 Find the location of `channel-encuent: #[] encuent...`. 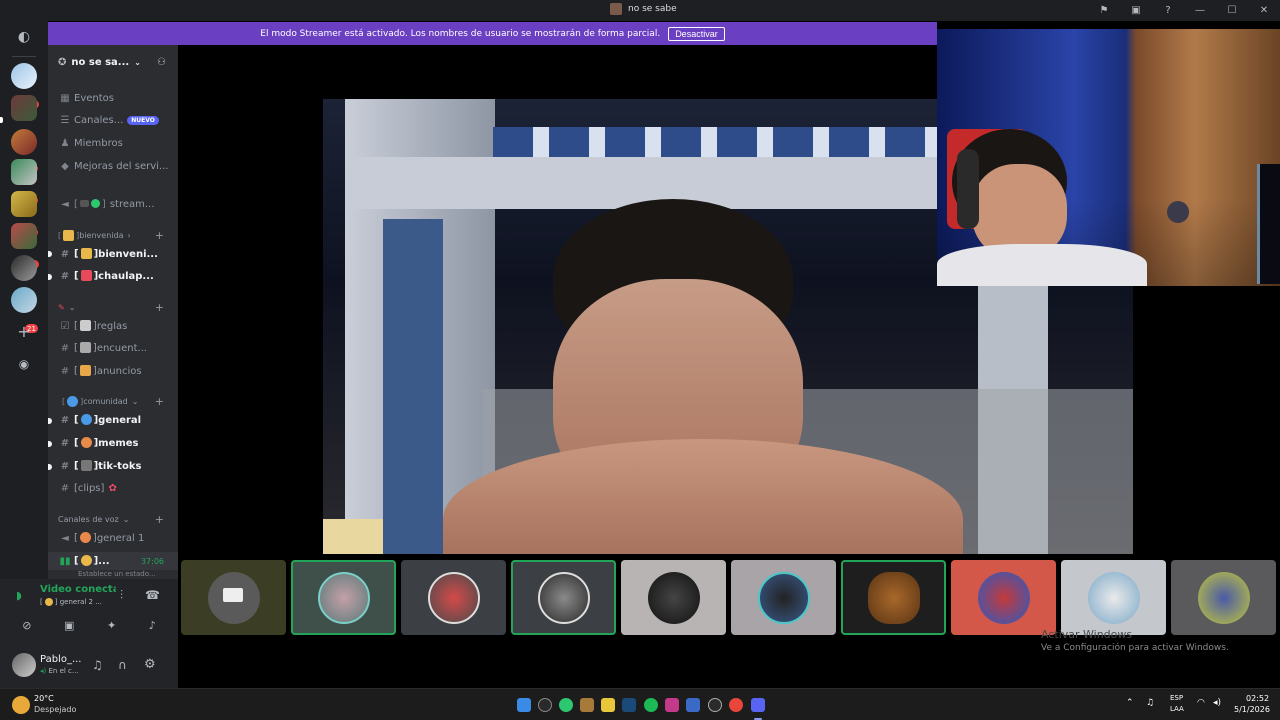

channel-encuent: #[] encuent... is located at coordinates (113, 348).